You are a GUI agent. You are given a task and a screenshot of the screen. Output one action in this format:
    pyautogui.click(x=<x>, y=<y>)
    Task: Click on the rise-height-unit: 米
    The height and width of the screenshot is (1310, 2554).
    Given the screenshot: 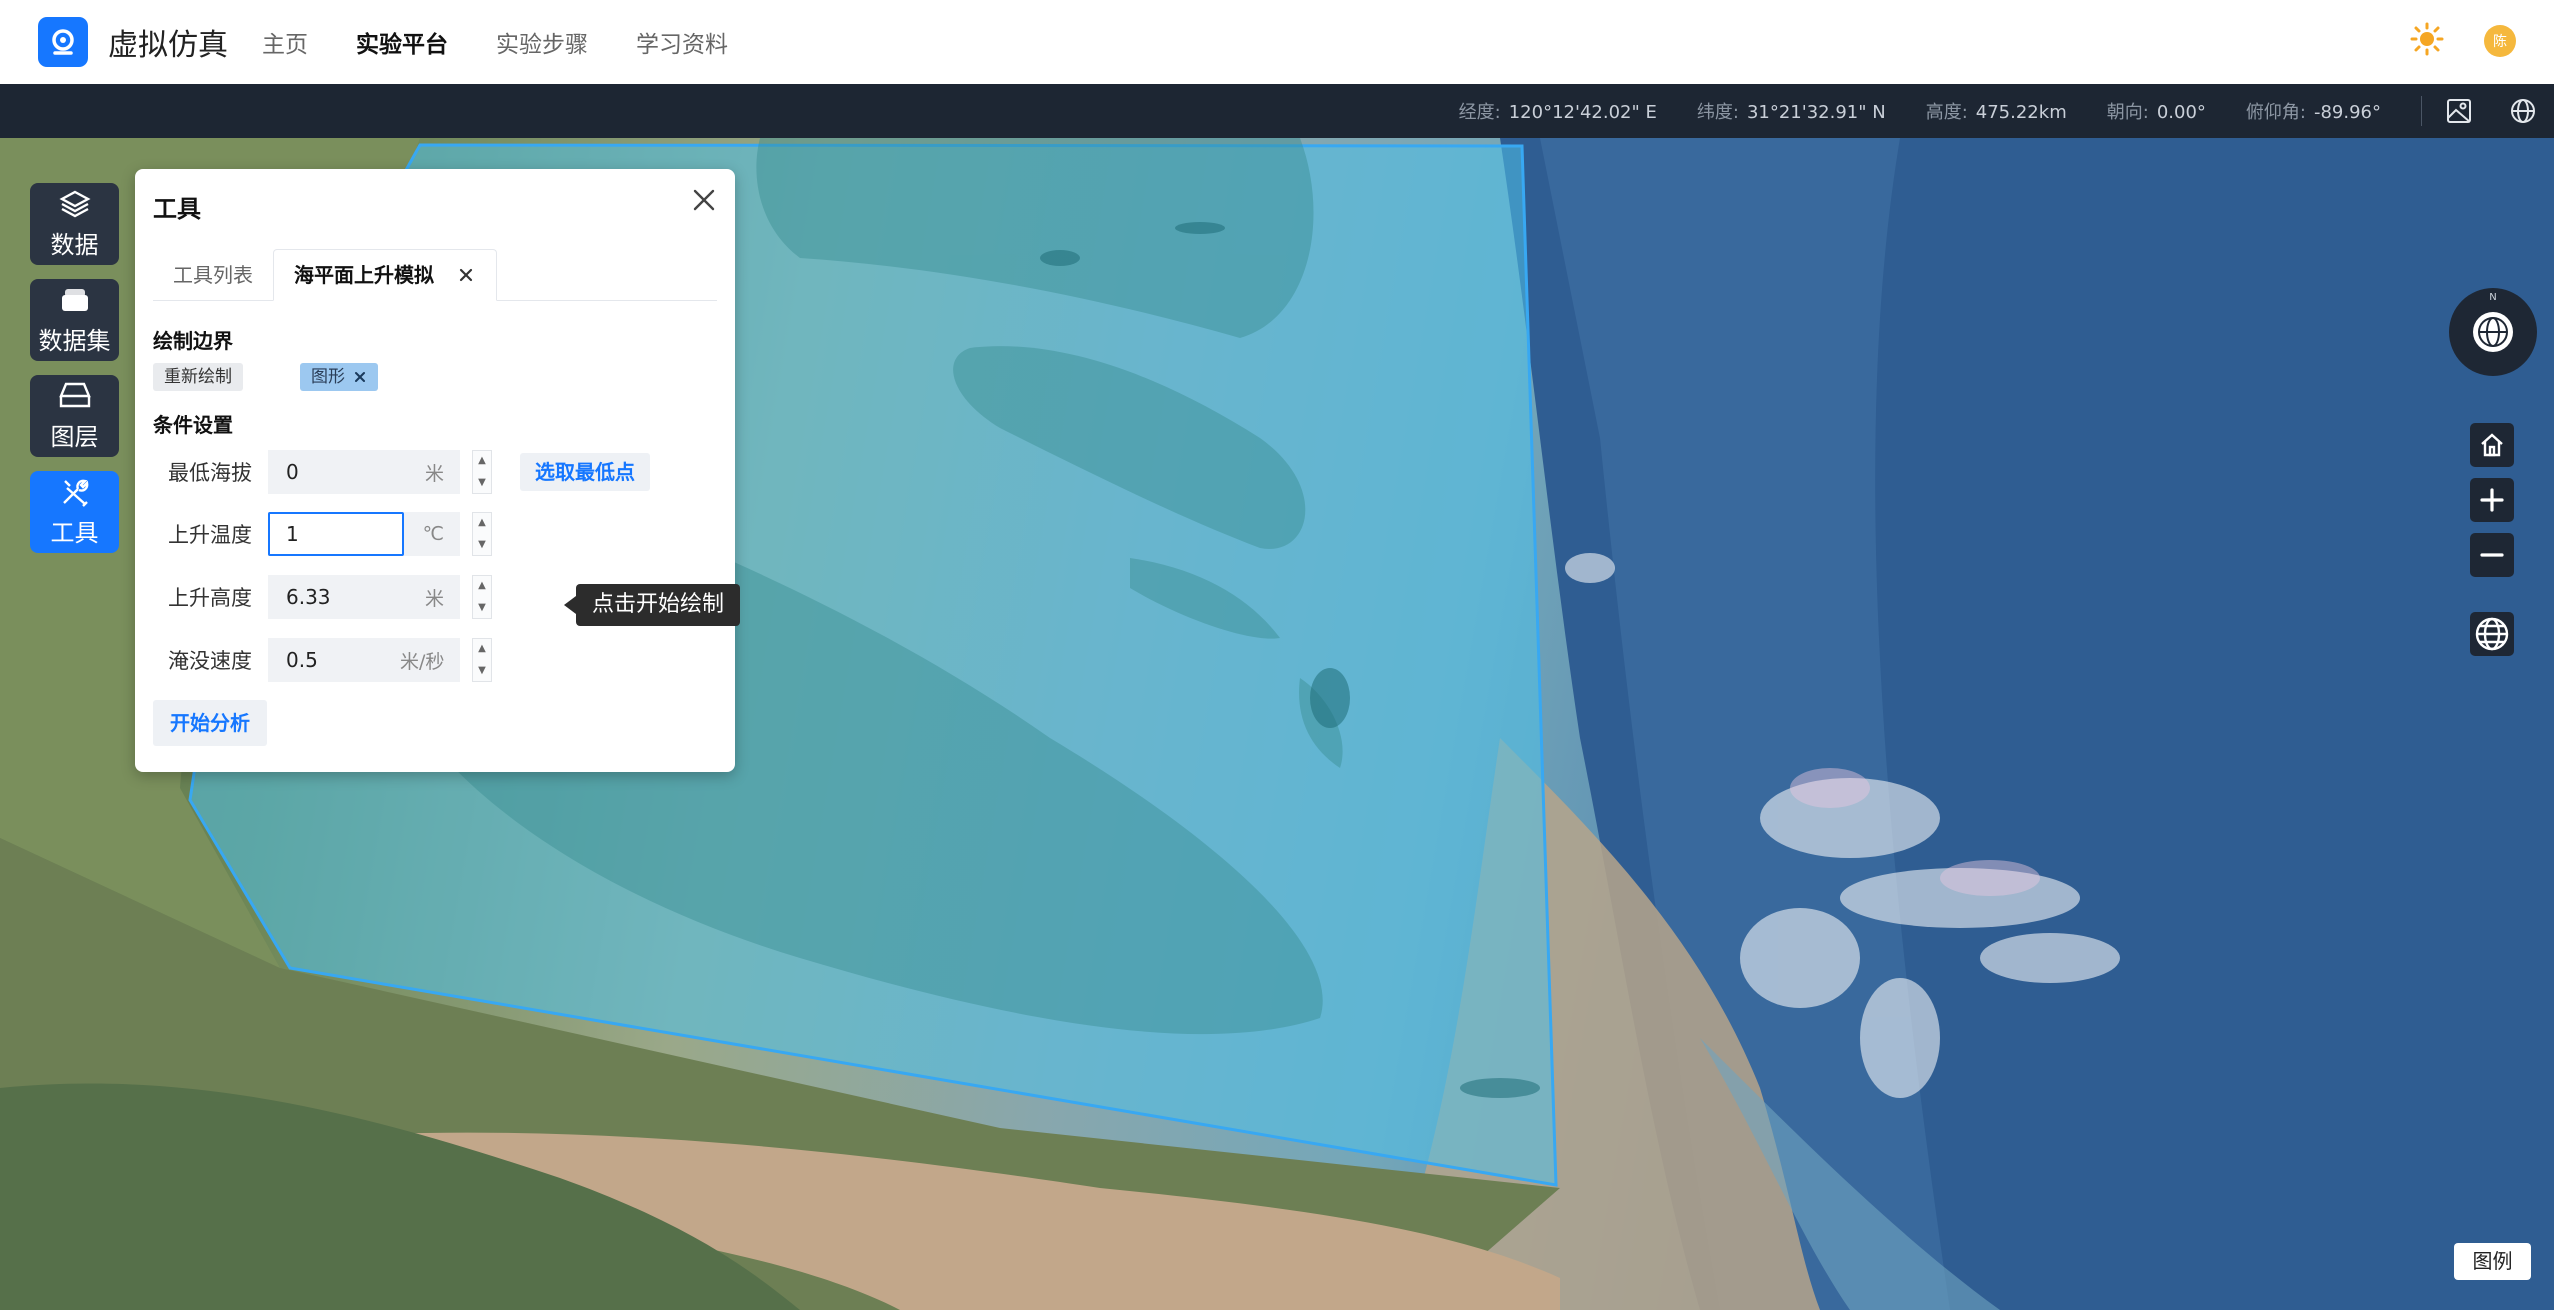 What is the action you would take?
    pyautogui.click(x=434, y=598)
    